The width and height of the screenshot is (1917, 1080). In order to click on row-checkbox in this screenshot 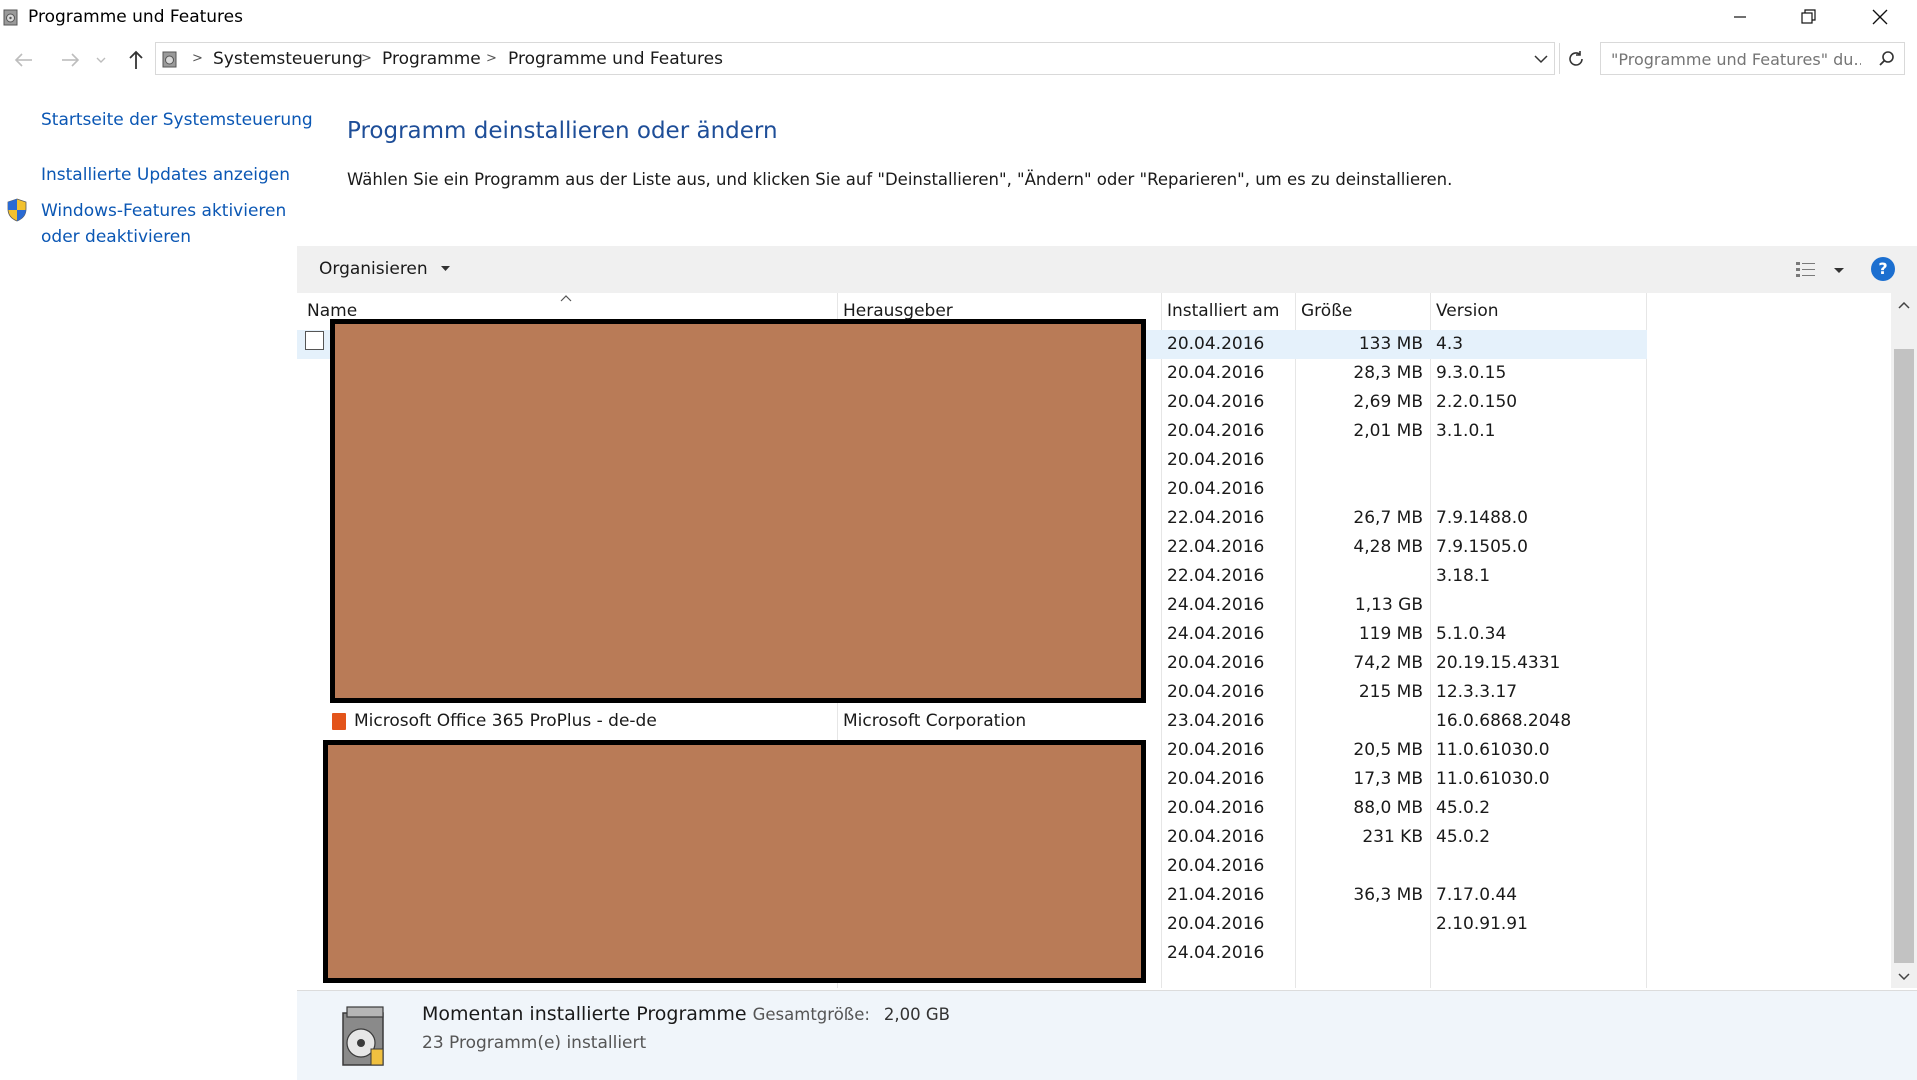, I will do `click(314, 340)`.